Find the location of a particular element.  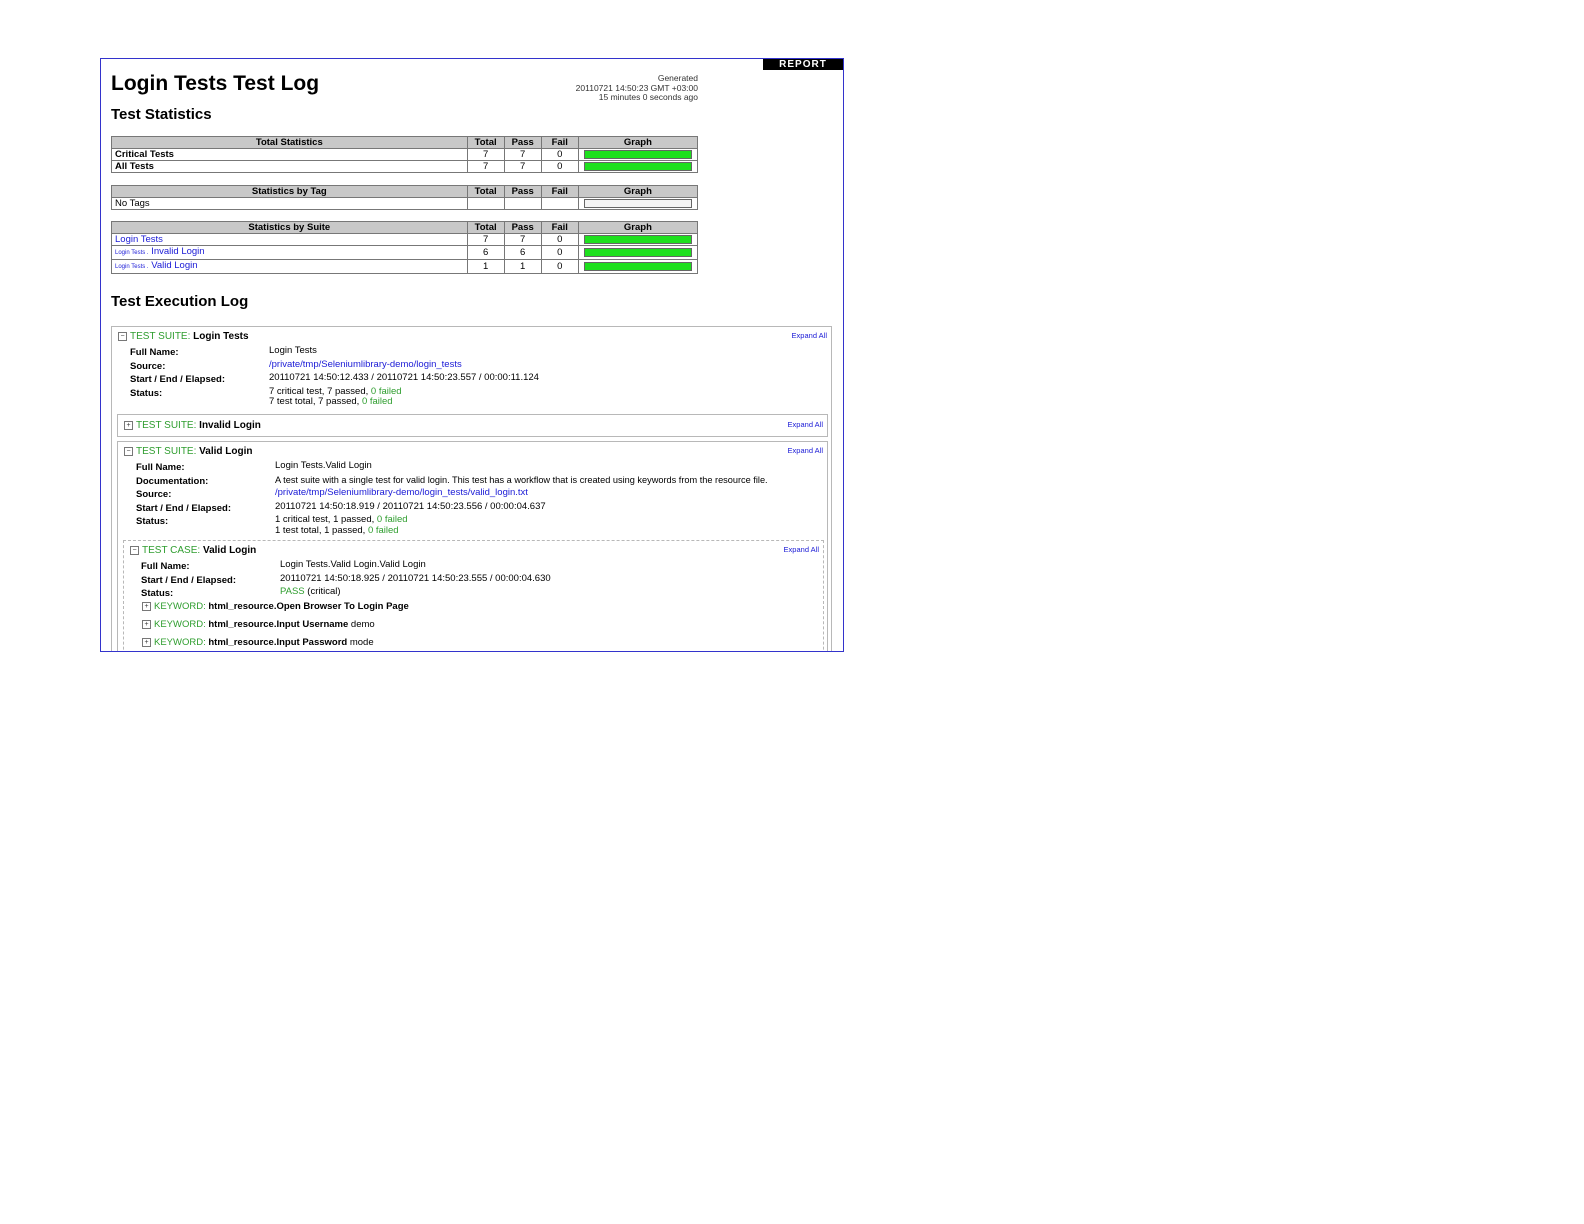

test-execution-log-heading: Test Execution Log is located at coordinates (180, 301).